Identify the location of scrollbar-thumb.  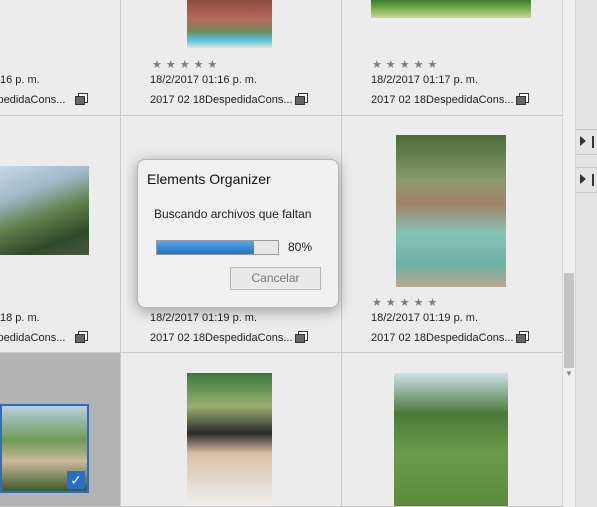
(569, 320).